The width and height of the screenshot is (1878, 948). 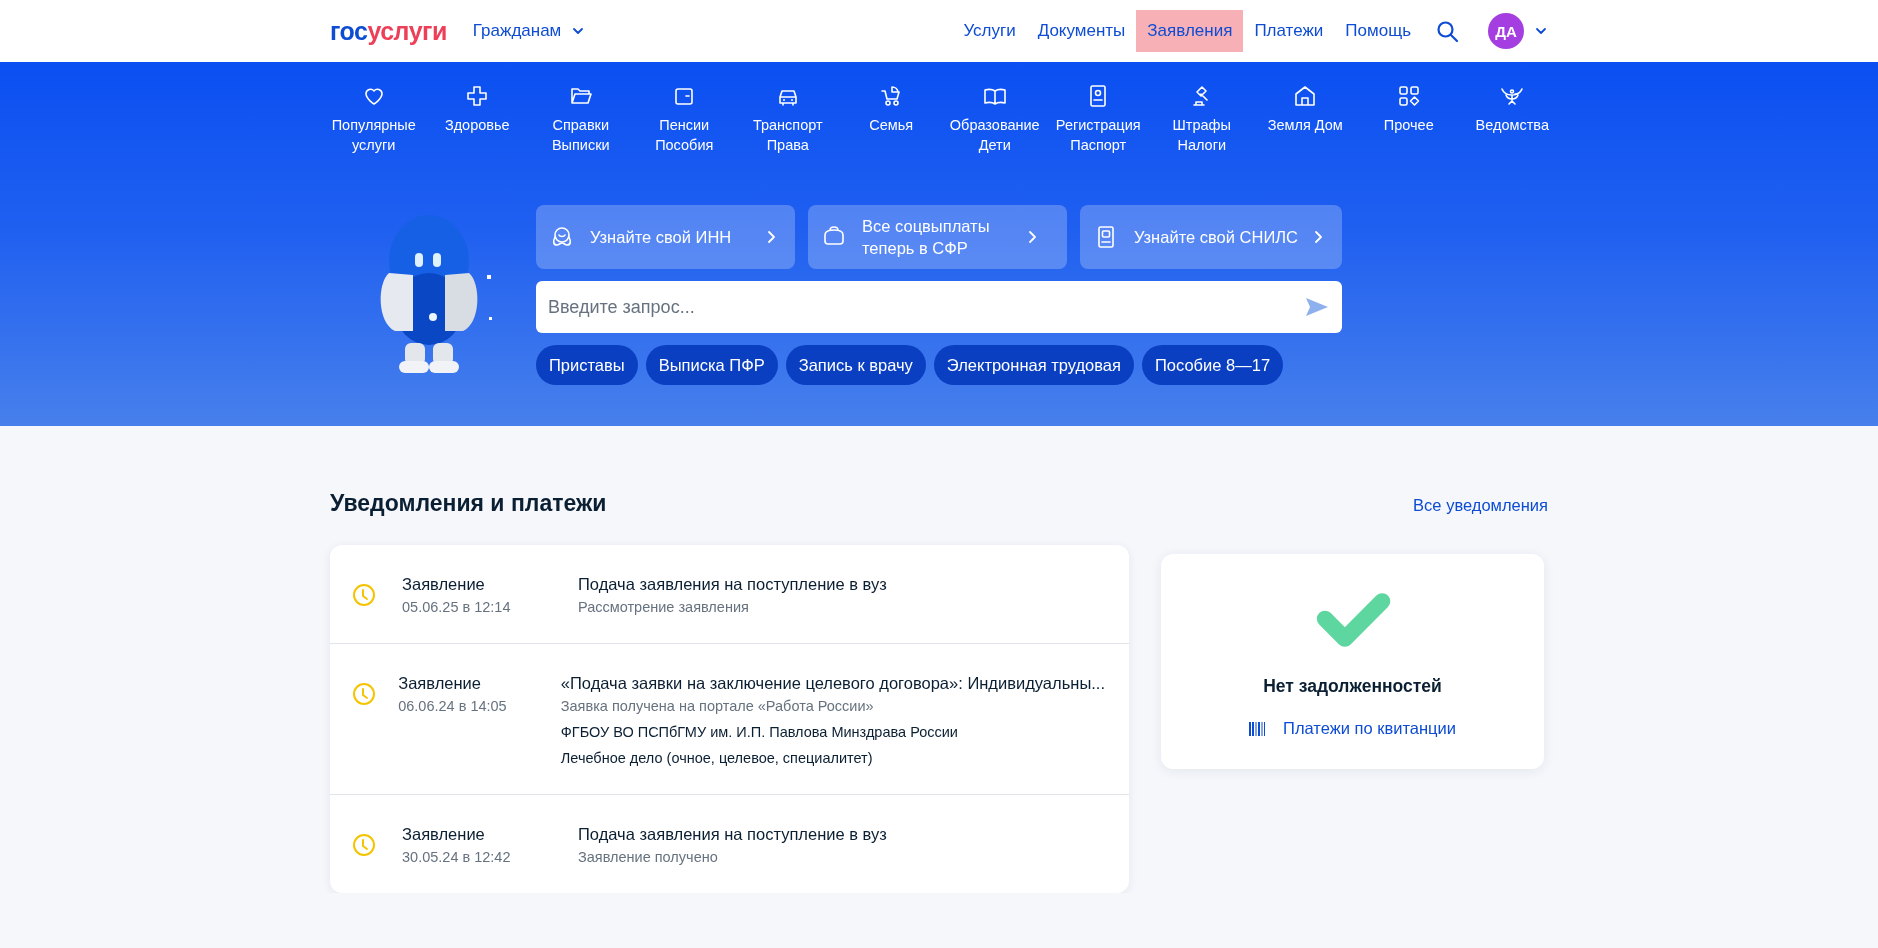 I want to click on promo-card: Узнайте свой ИНН, so click(x=665, y=237).